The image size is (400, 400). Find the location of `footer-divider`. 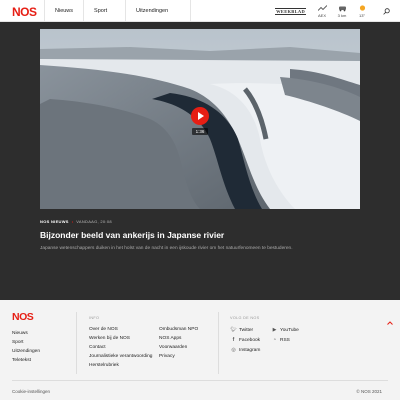

footer-divider is located at coordinates (76, 343).